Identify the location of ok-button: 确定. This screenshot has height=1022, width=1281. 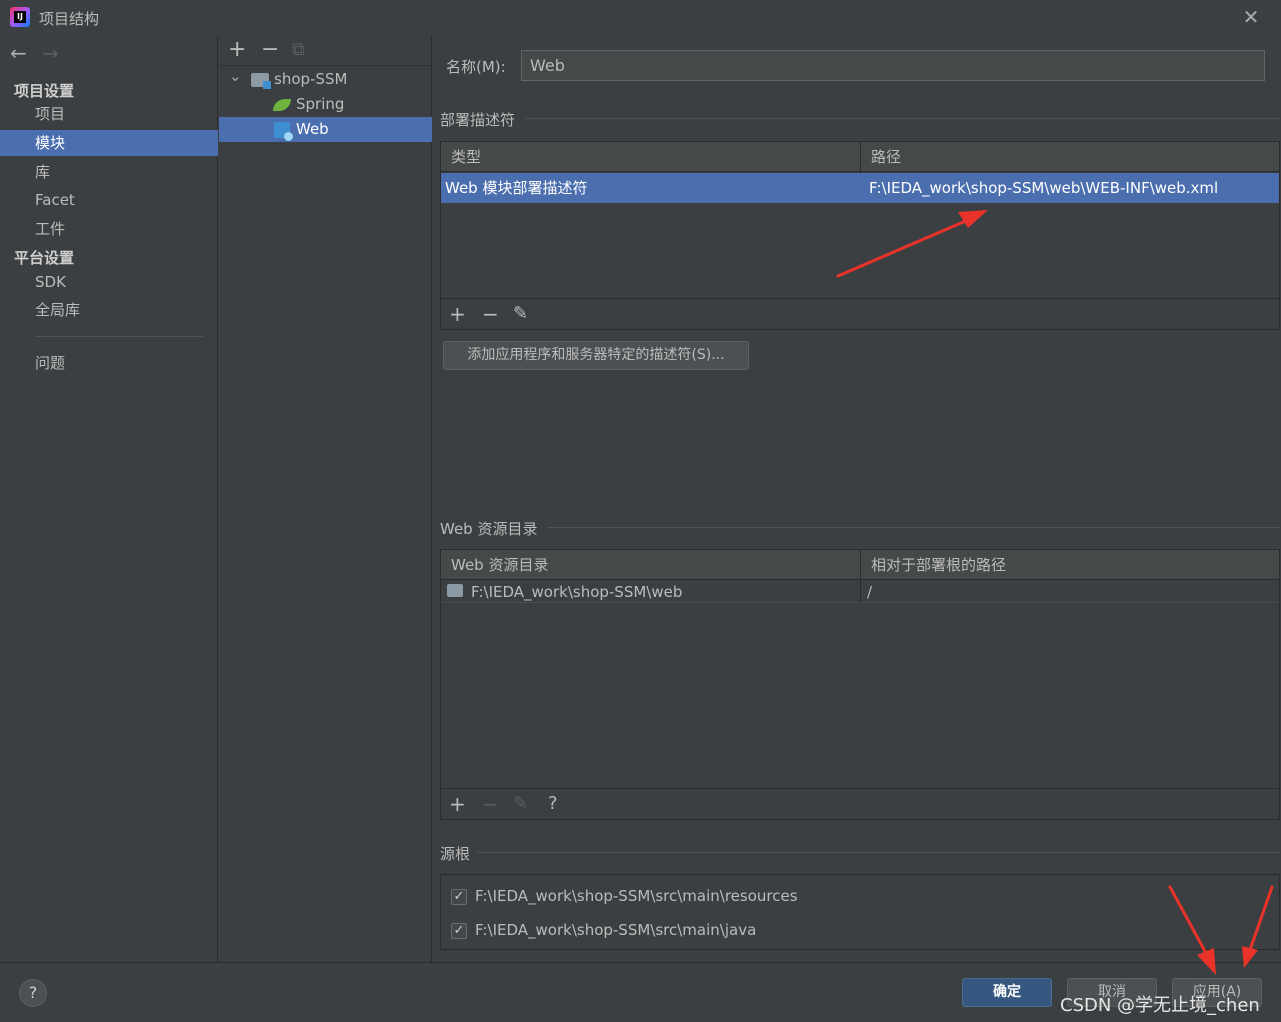
(1007, 992).